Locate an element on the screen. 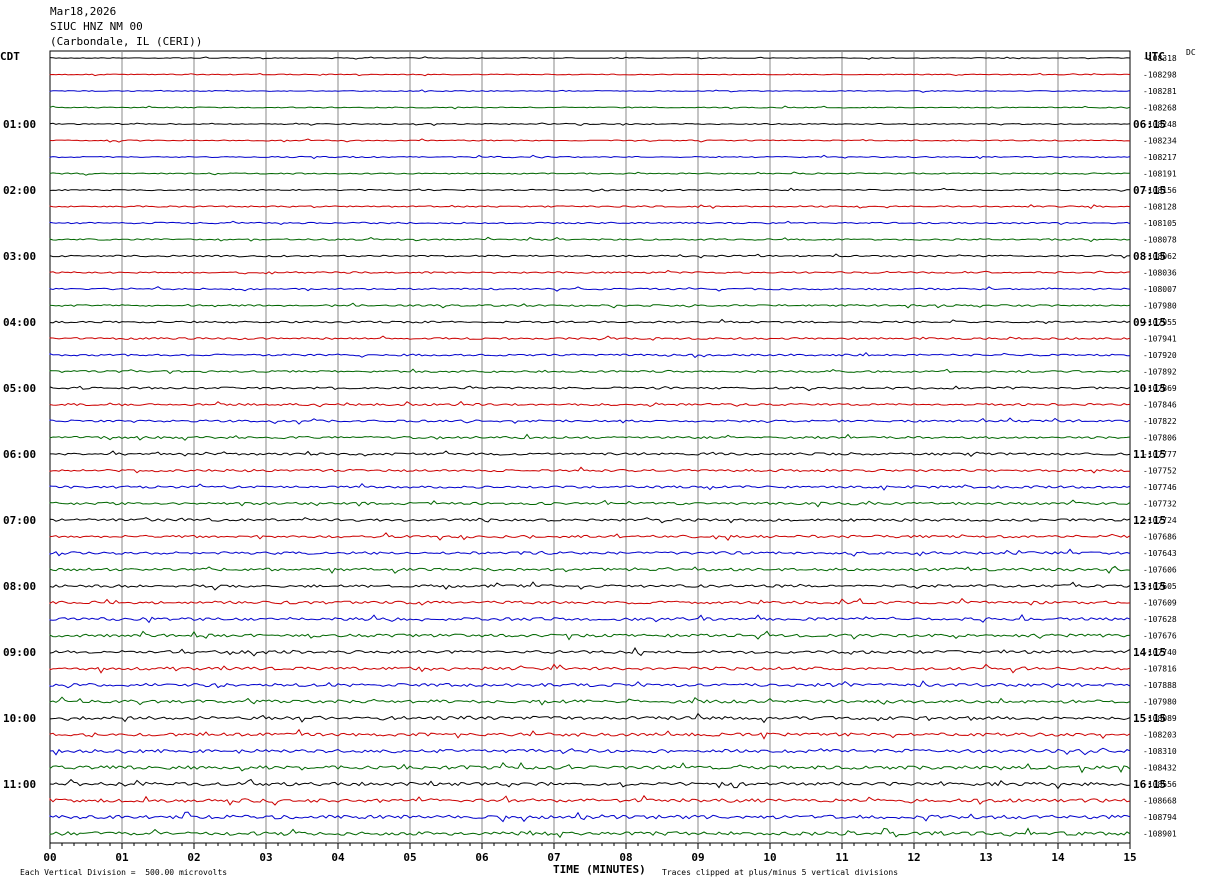 The height and width of the screenshot is (886, 1210). left-hour-label: 01:00 is located at coordinates (19, 124).